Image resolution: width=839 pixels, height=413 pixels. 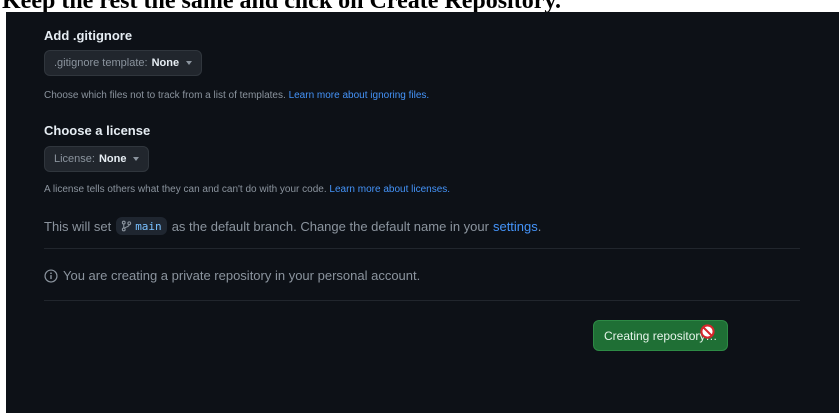 I want to click on branch-note-suffix: ., so click(x=539, y=226).